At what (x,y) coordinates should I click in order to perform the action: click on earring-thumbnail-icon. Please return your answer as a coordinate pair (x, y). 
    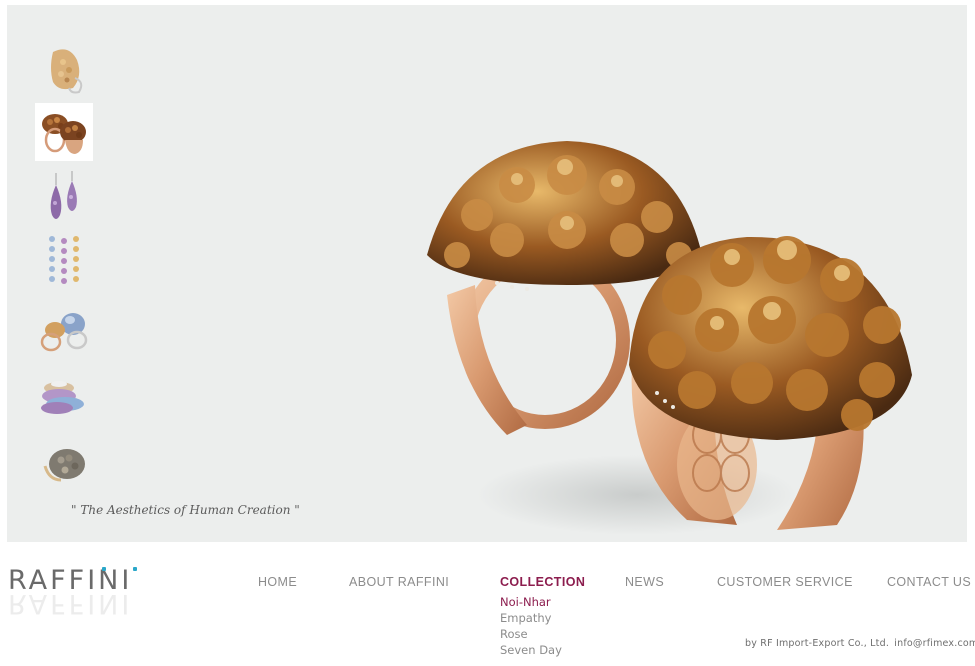
    Looking at the image, I should click on (63, 195).